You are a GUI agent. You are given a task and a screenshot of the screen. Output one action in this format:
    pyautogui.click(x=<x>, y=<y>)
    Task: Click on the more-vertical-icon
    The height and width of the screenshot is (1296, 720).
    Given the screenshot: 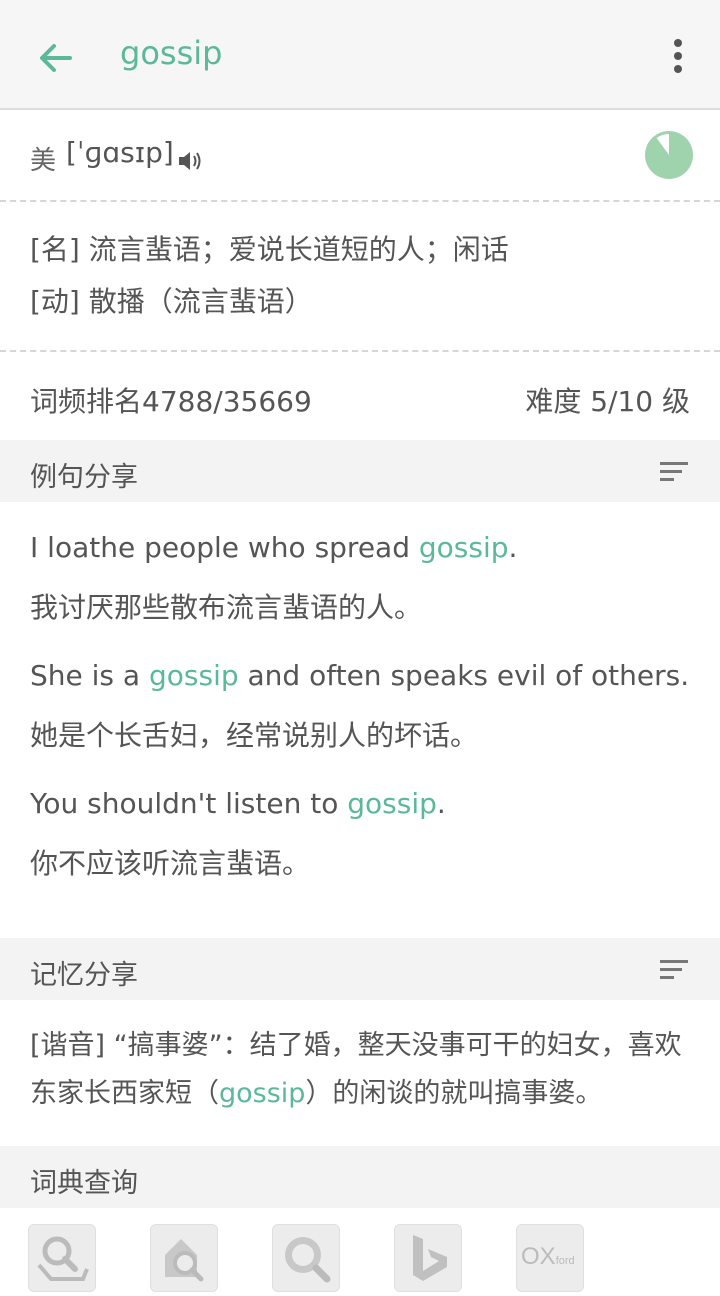 What is the action you would take?
    pyautogui.click(x=678, y=56)
    